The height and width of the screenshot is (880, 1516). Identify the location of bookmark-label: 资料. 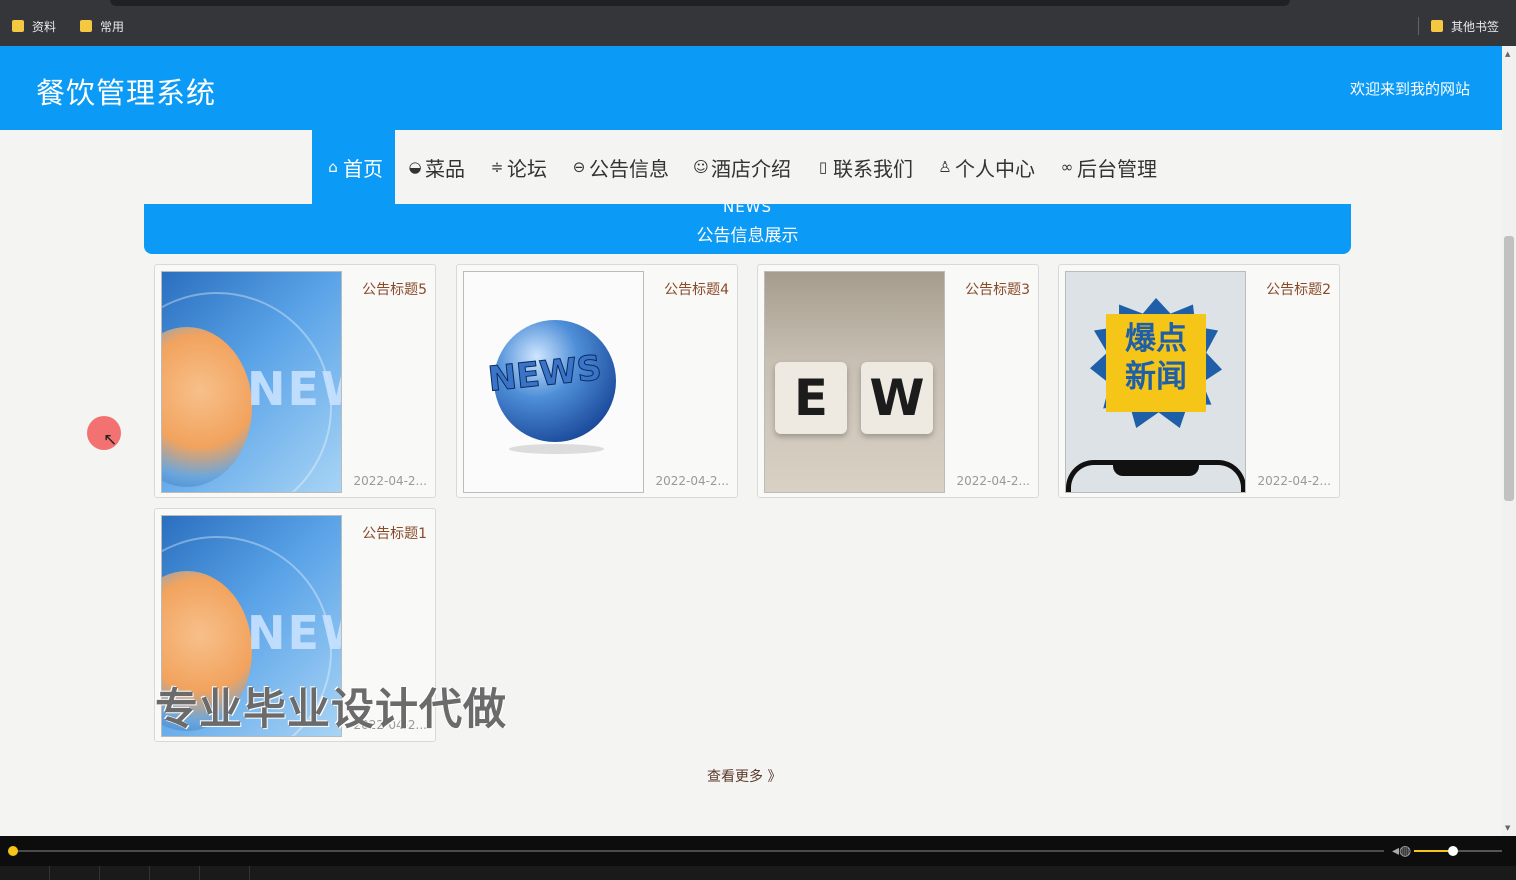
(44, 26).